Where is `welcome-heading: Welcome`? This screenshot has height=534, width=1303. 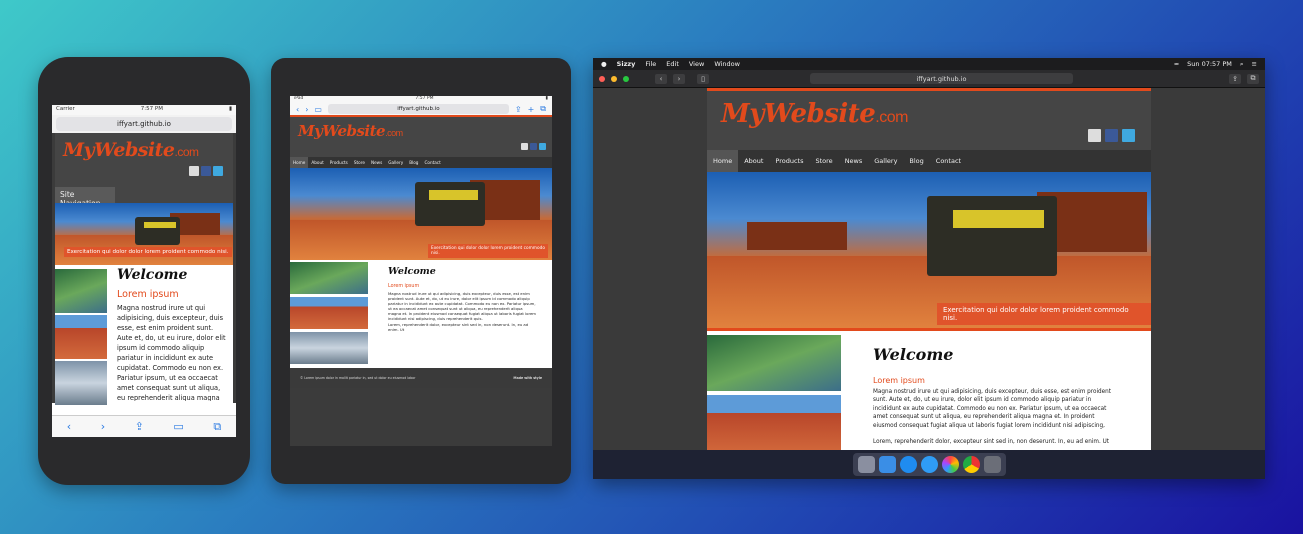
welcome-heading: Welcome is located at coordinates (152, 275).